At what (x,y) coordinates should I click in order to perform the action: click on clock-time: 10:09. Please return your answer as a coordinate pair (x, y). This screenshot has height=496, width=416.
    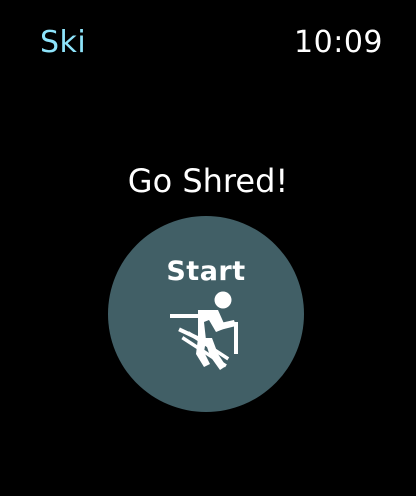
    Looking at the image, I should click on (338, 42).